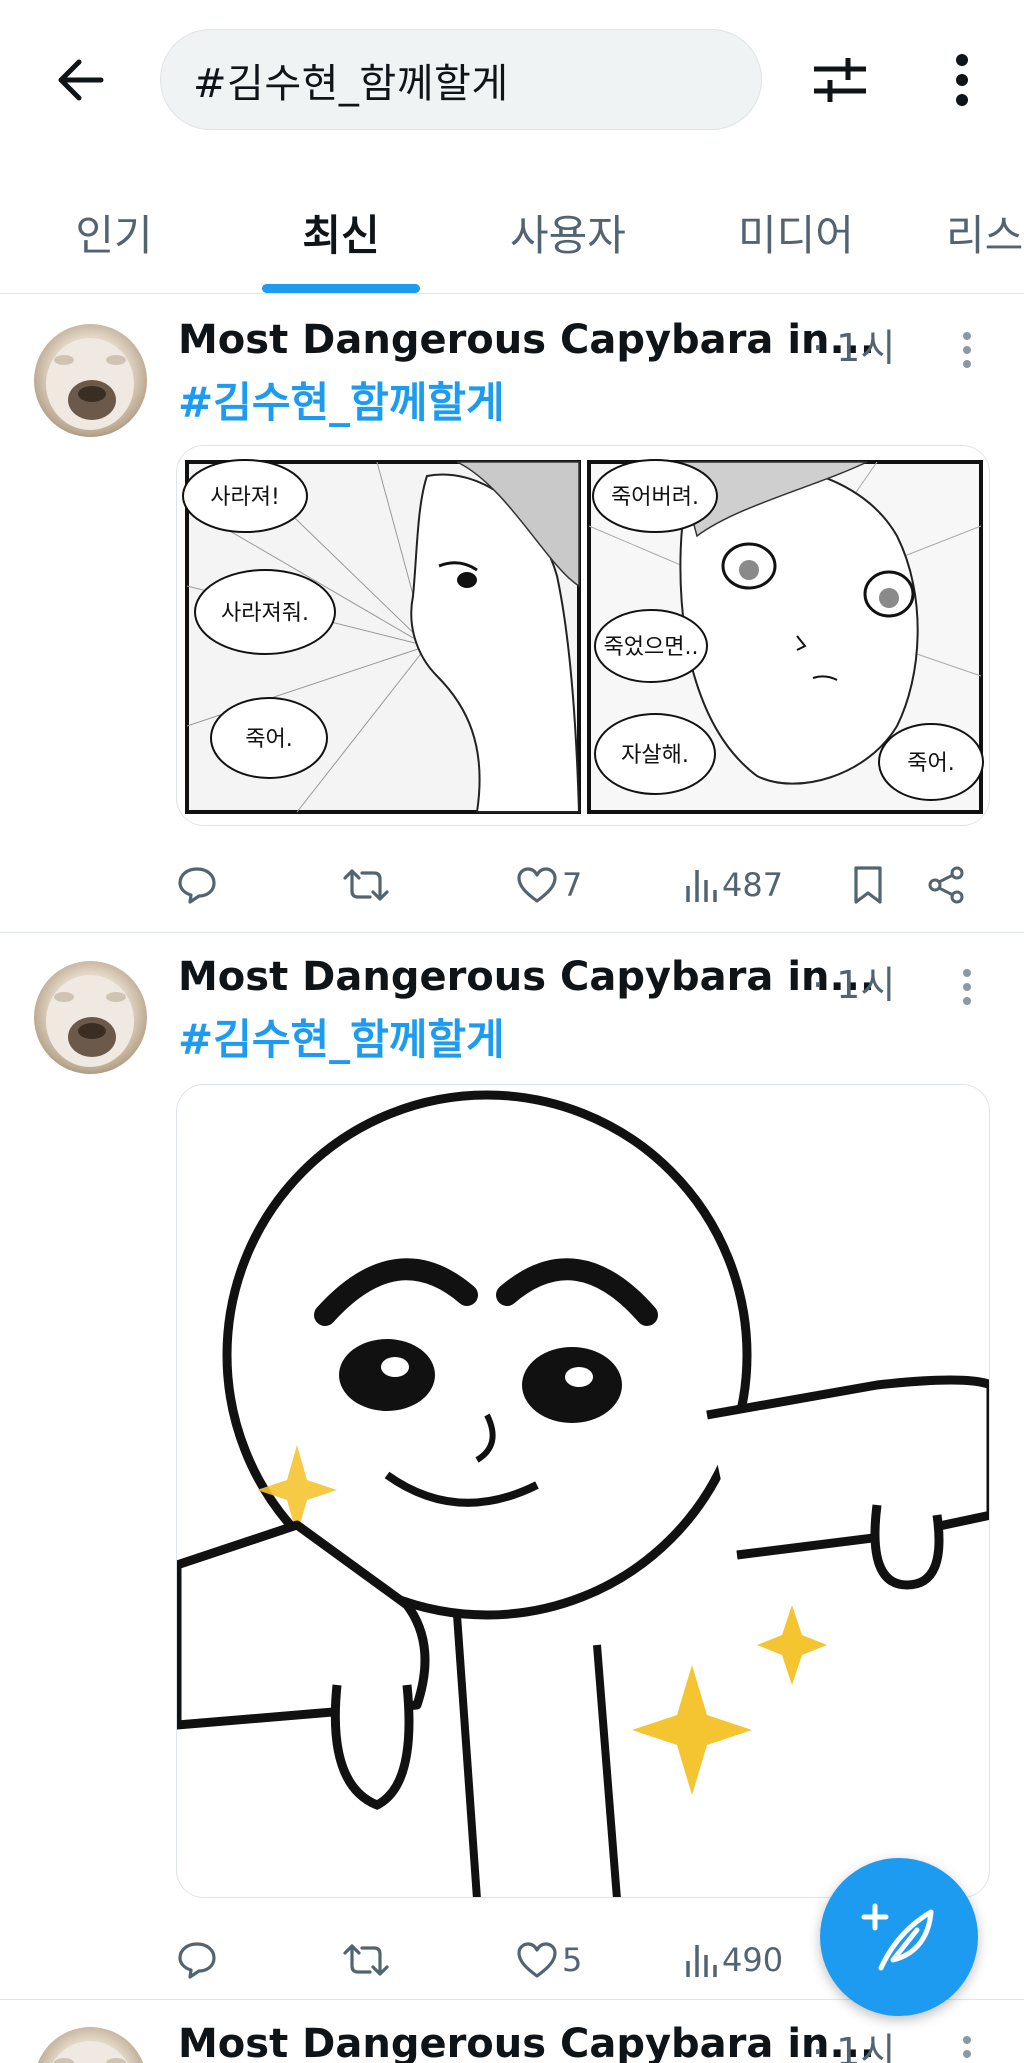  What do you see at coordinates (985, 235) in the screenshot?
I see `tab-lists: 리스트` at bounding box center [985, 235].